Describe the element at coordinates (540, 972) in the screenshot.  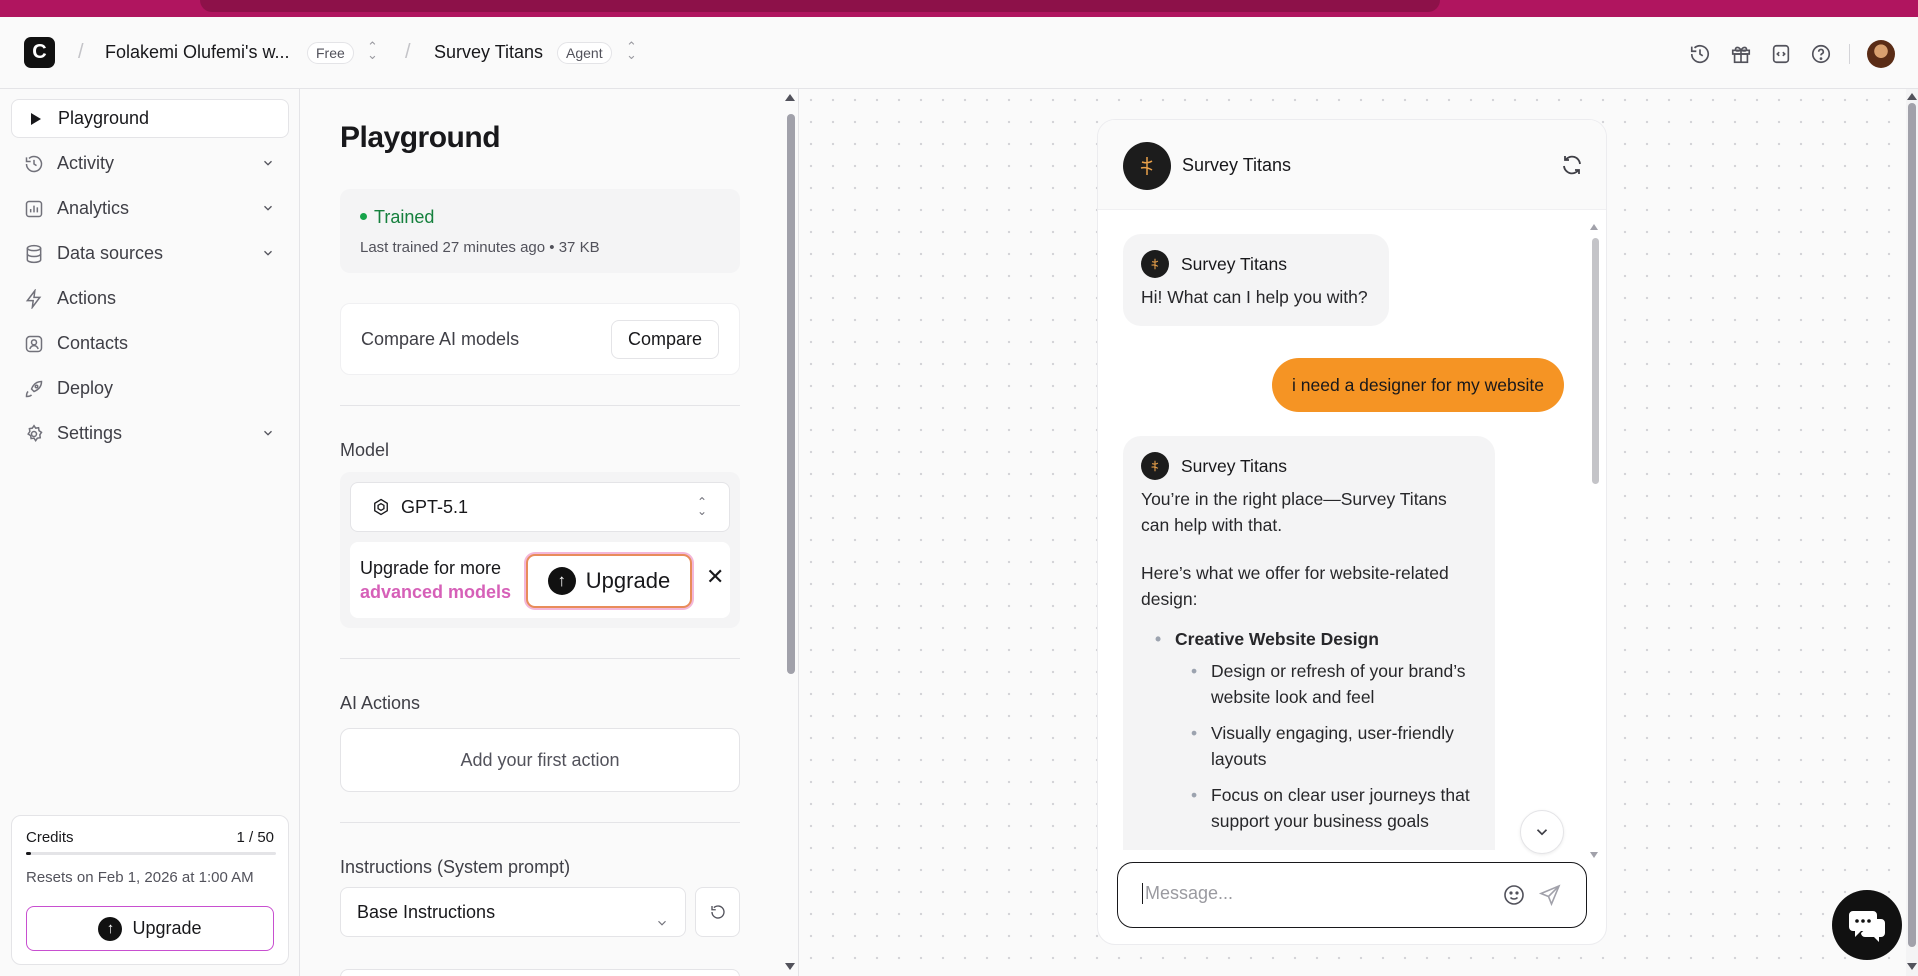
I see `instructions-textarea` at that location.